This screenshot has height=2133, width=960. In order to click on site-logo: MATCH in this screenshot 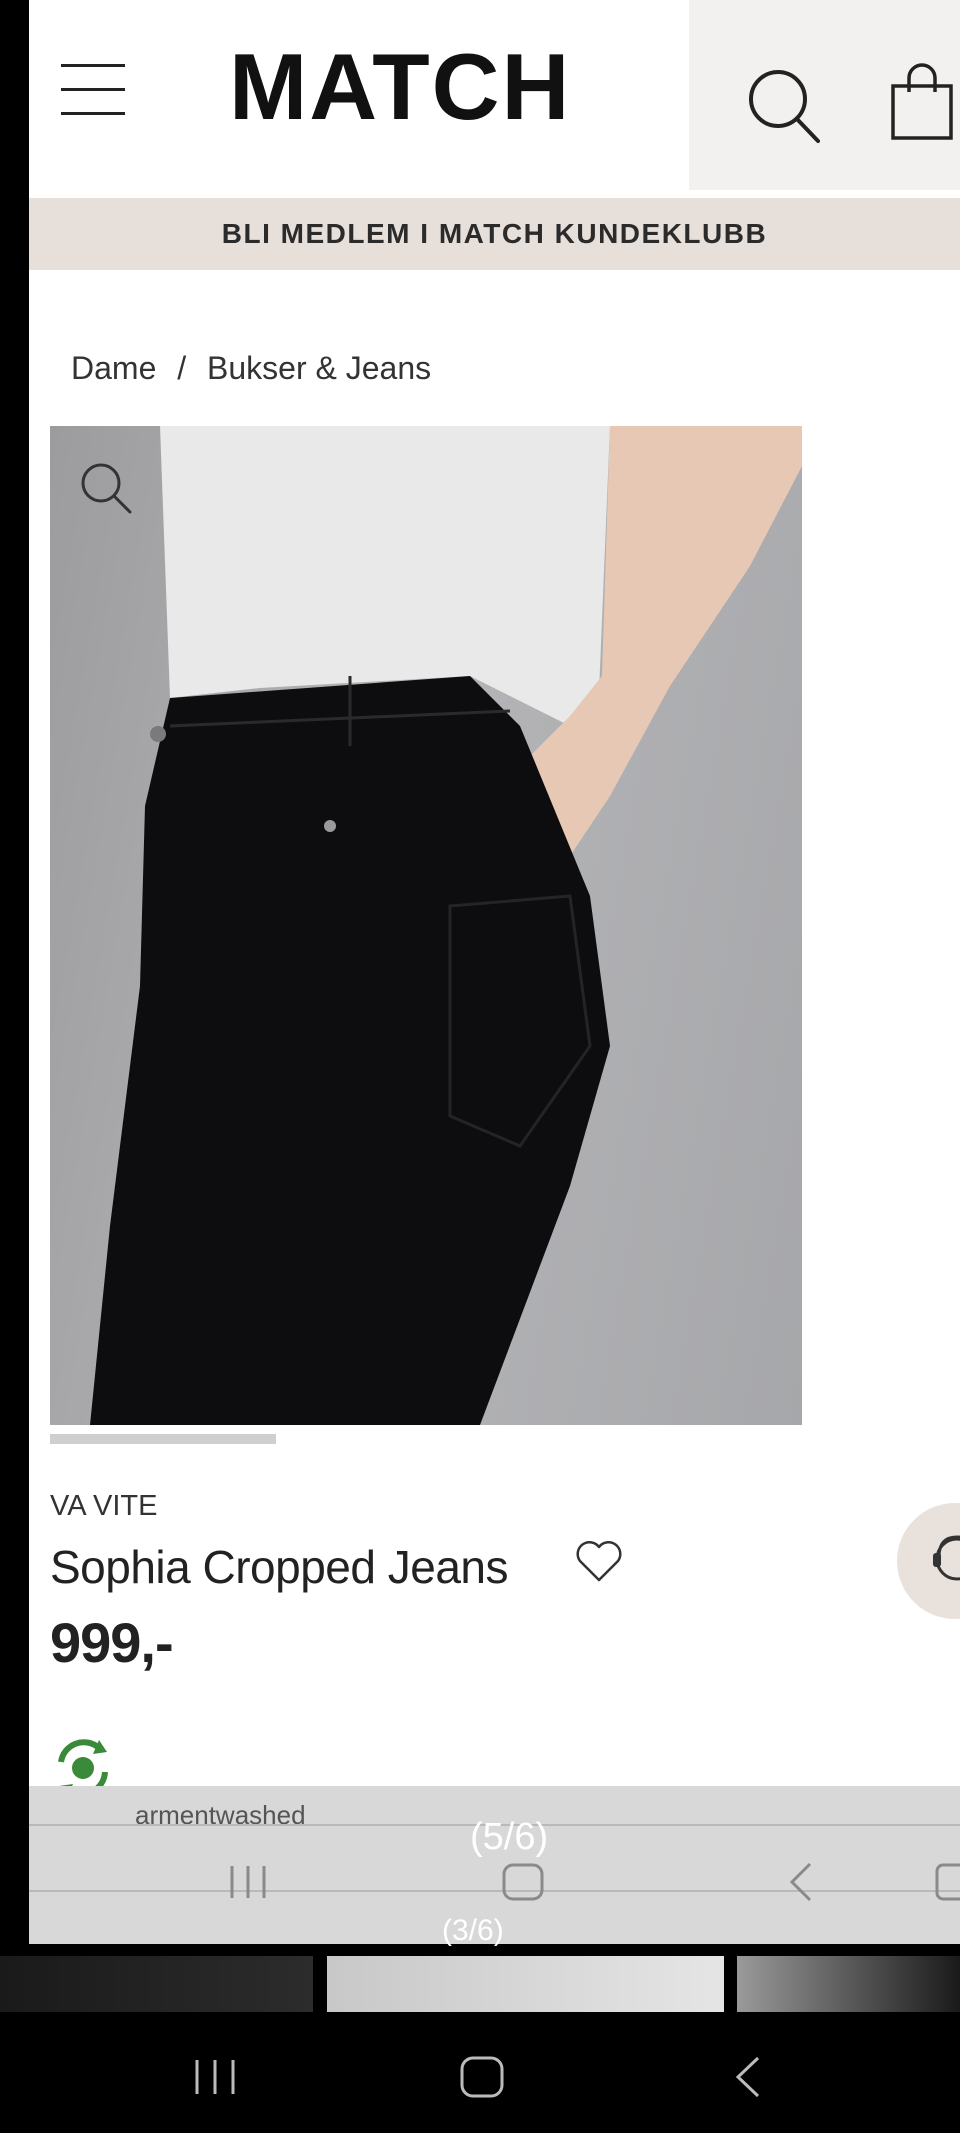, I will do `click(400, 87)`.